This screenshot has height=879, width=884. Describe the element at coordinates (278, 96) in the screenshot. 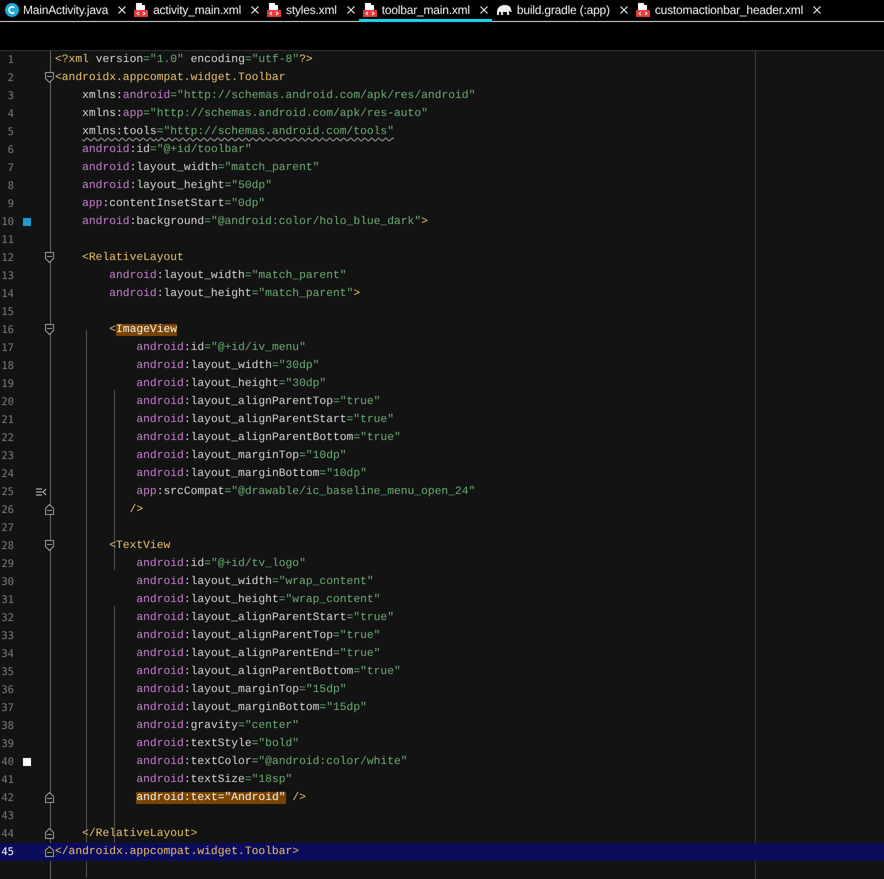

I see `code-line: xmlns:android="http://schemas.android.com/apk/res/android"` at that location.